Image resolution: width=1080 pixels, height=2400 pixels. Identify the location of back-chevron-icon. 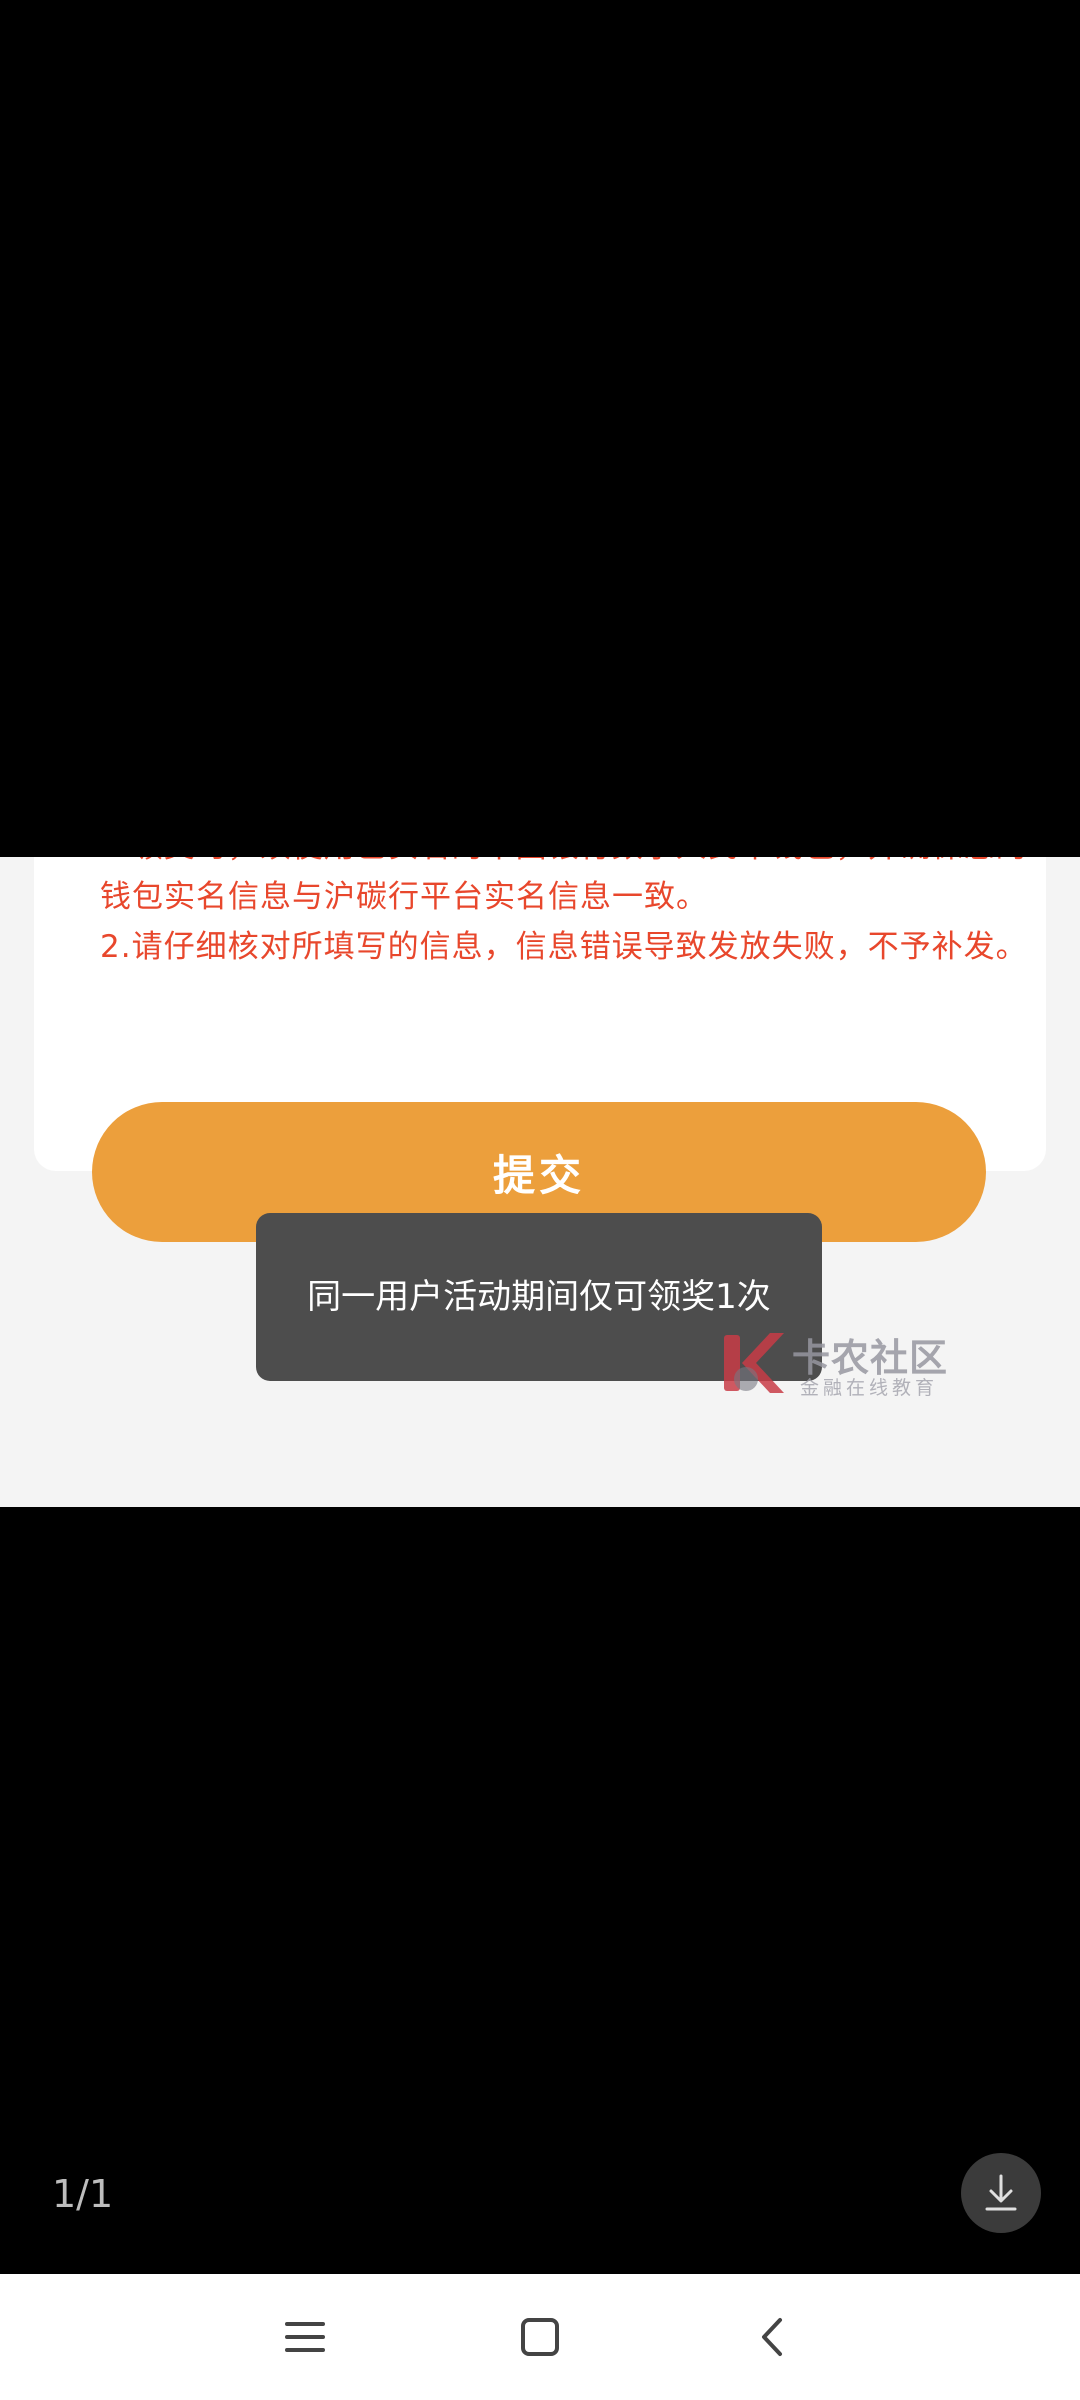
(772, 2337).